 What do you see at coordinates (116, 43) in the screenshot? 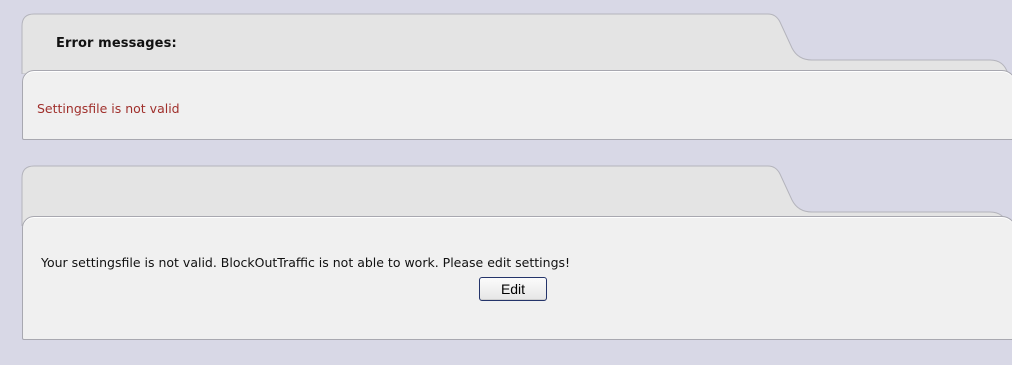
I see `error-messages-title: Error messages:` at bounding box center [116, 43].